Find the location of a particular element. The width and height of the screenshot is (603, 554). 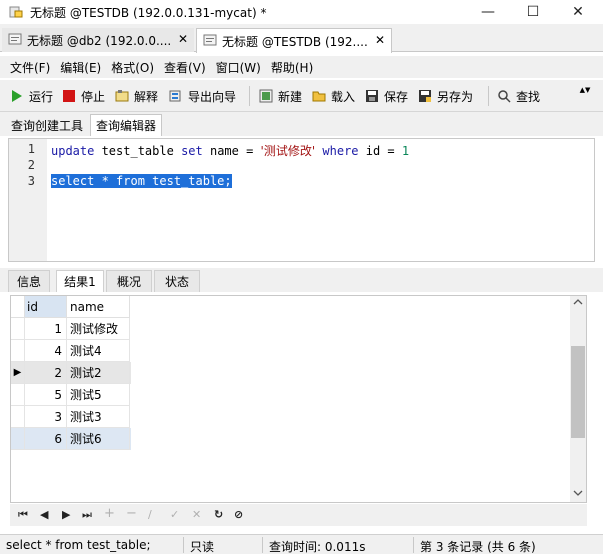

code-text: id = is located at coordinates (380, 151).